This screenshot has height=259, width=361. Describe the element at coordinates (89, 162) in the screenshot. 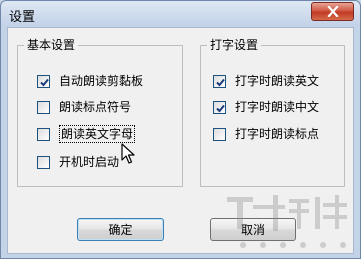

I see `checkbox-label: 开机时启动` at that location.